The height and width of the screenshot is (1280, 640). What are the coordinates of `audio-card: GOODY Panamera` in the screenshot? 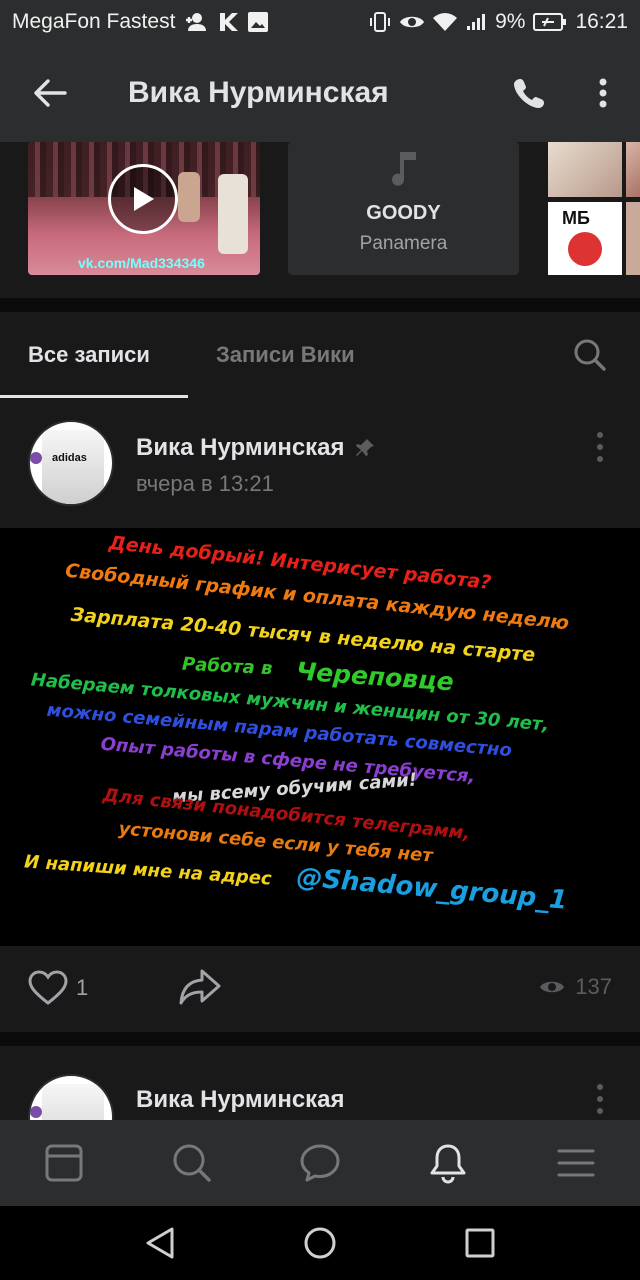 It's located at (403, 208).